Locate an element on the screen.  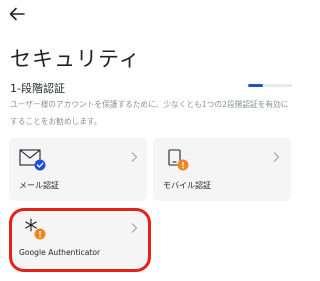
security-progress-bar is located at coordinates (270, 85).